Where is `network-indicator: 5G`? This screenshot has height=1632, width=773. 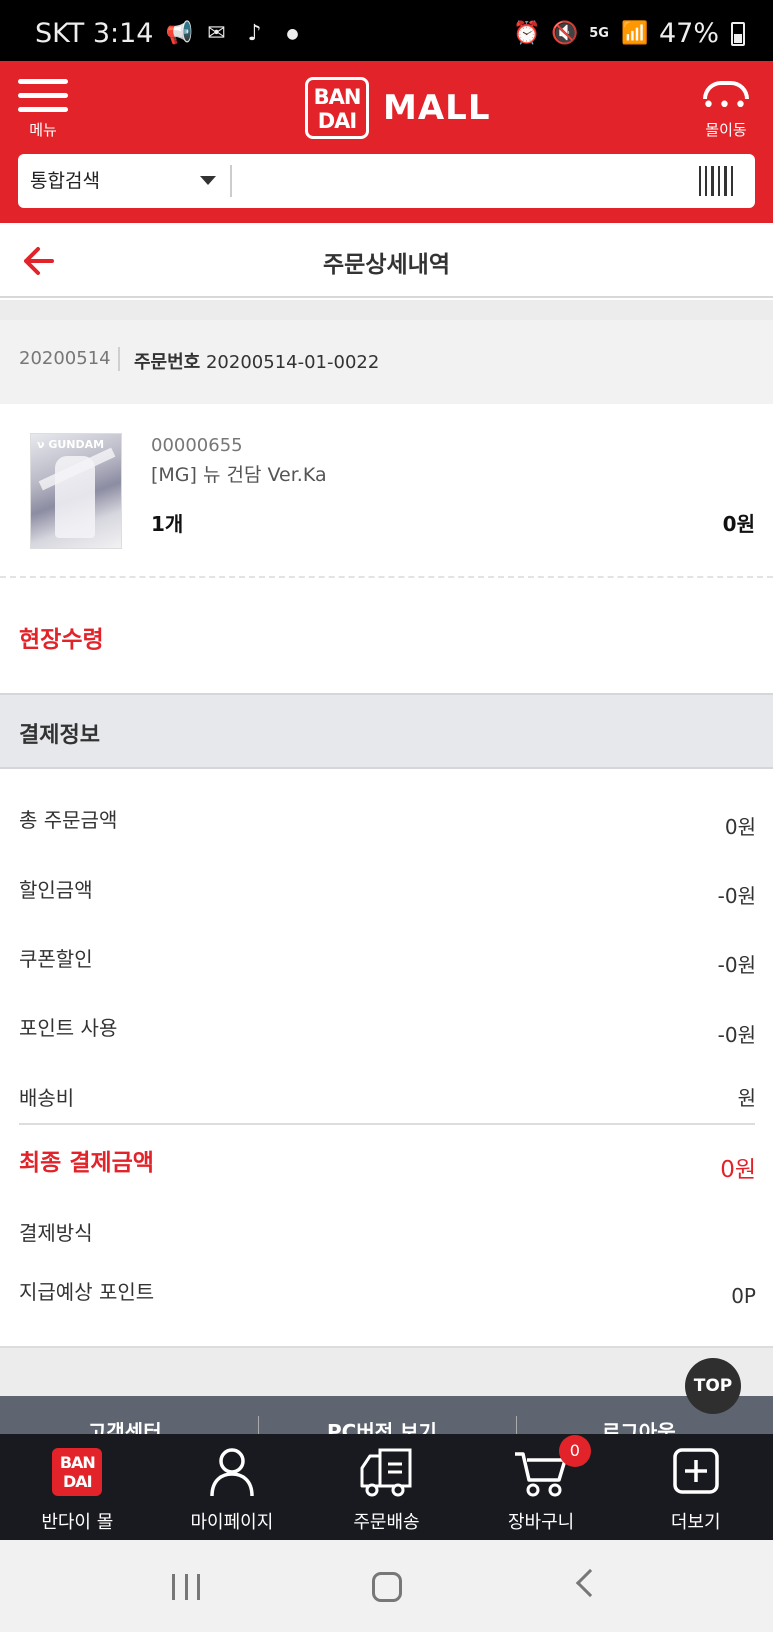 network-indicator: 5G is located at coordinates (599, 33).